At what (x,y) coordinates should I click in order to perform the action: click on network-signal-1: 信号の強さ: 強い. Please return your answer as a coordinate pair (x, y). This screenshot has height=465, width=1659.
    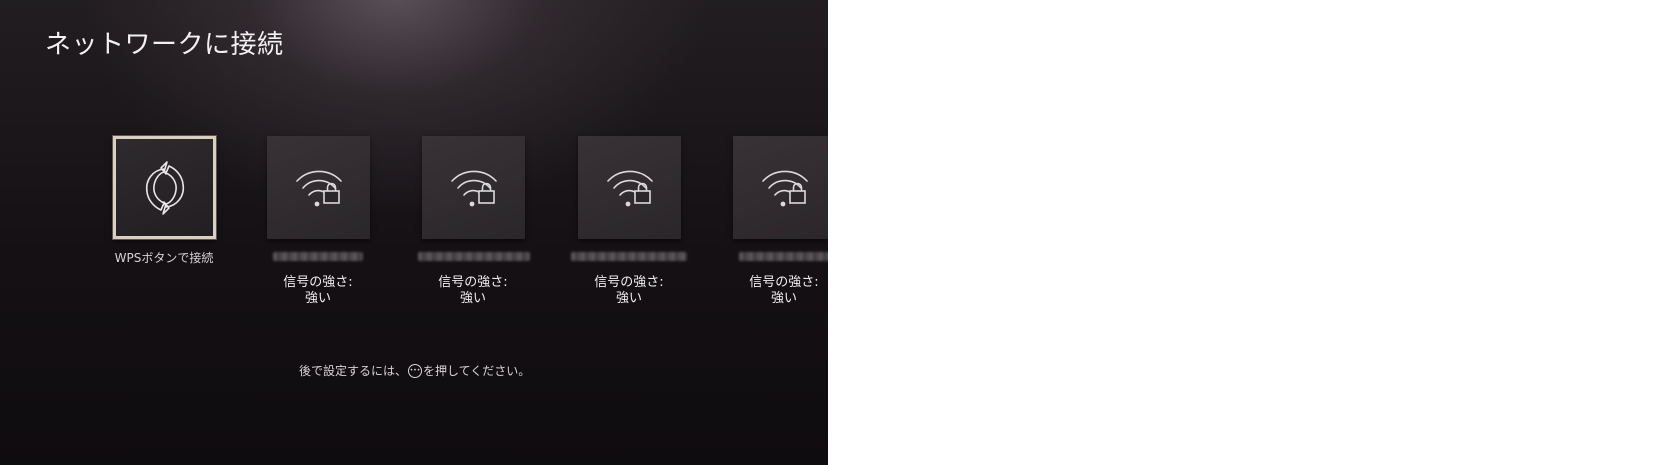
    Looking at the image, I should click on (318, 291).